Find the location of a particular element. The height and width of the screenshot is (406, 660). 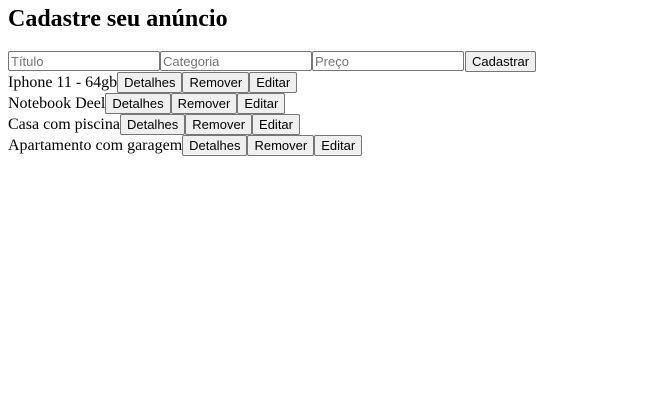

listing-title: Casa com piscina is located at coordinates (64, 124).